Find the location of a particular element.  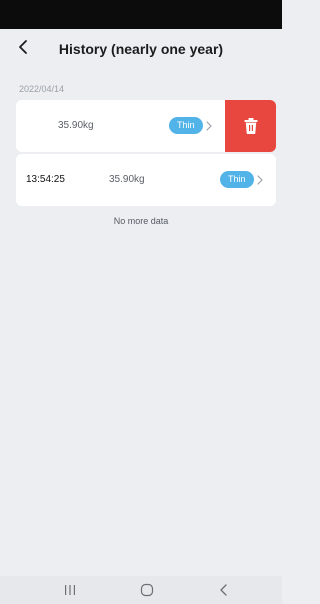

nav-bar: History (nearly one year) is located at coordinates (141, 49).